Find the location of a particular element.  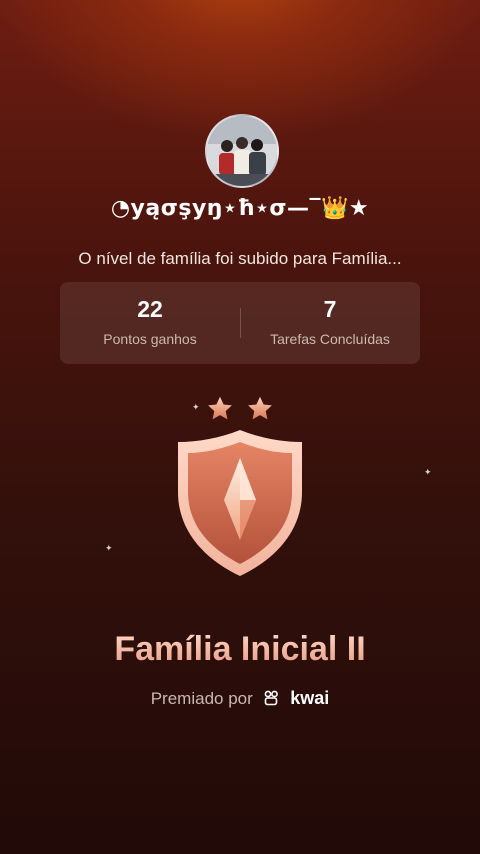

stat-points: 22 Pontos ganhos is located at coordinates (150, 323).